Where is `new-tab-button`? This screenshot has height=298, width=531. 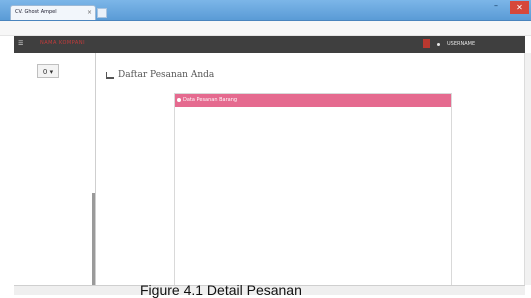 new-tab-button is located at coordinates (102, 13).